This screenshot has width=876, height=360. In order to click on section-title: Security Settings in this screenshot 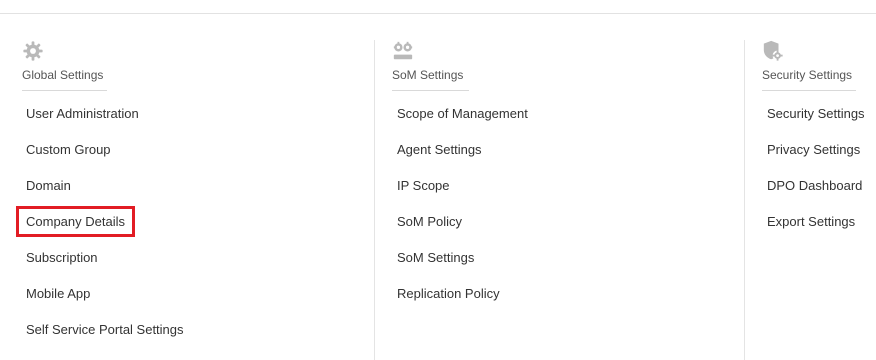, I will do `click(809, 79)`.